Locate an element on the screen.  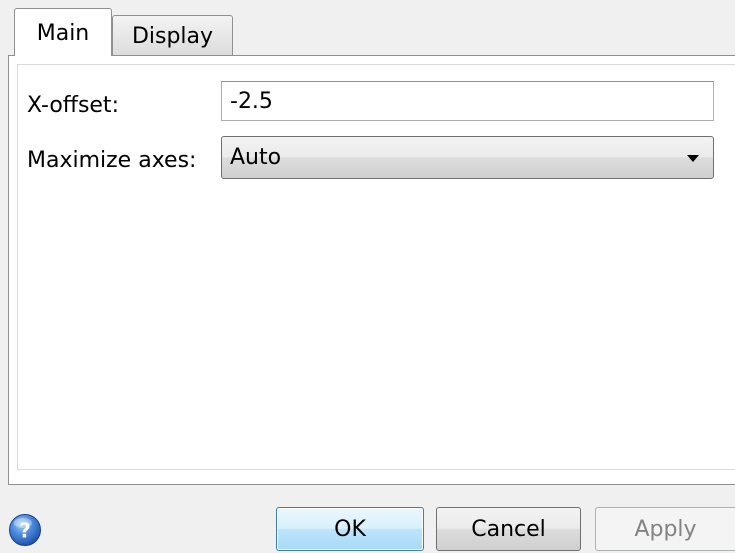
maximize-axes-value: Auto is located at coordinates (256, 157).